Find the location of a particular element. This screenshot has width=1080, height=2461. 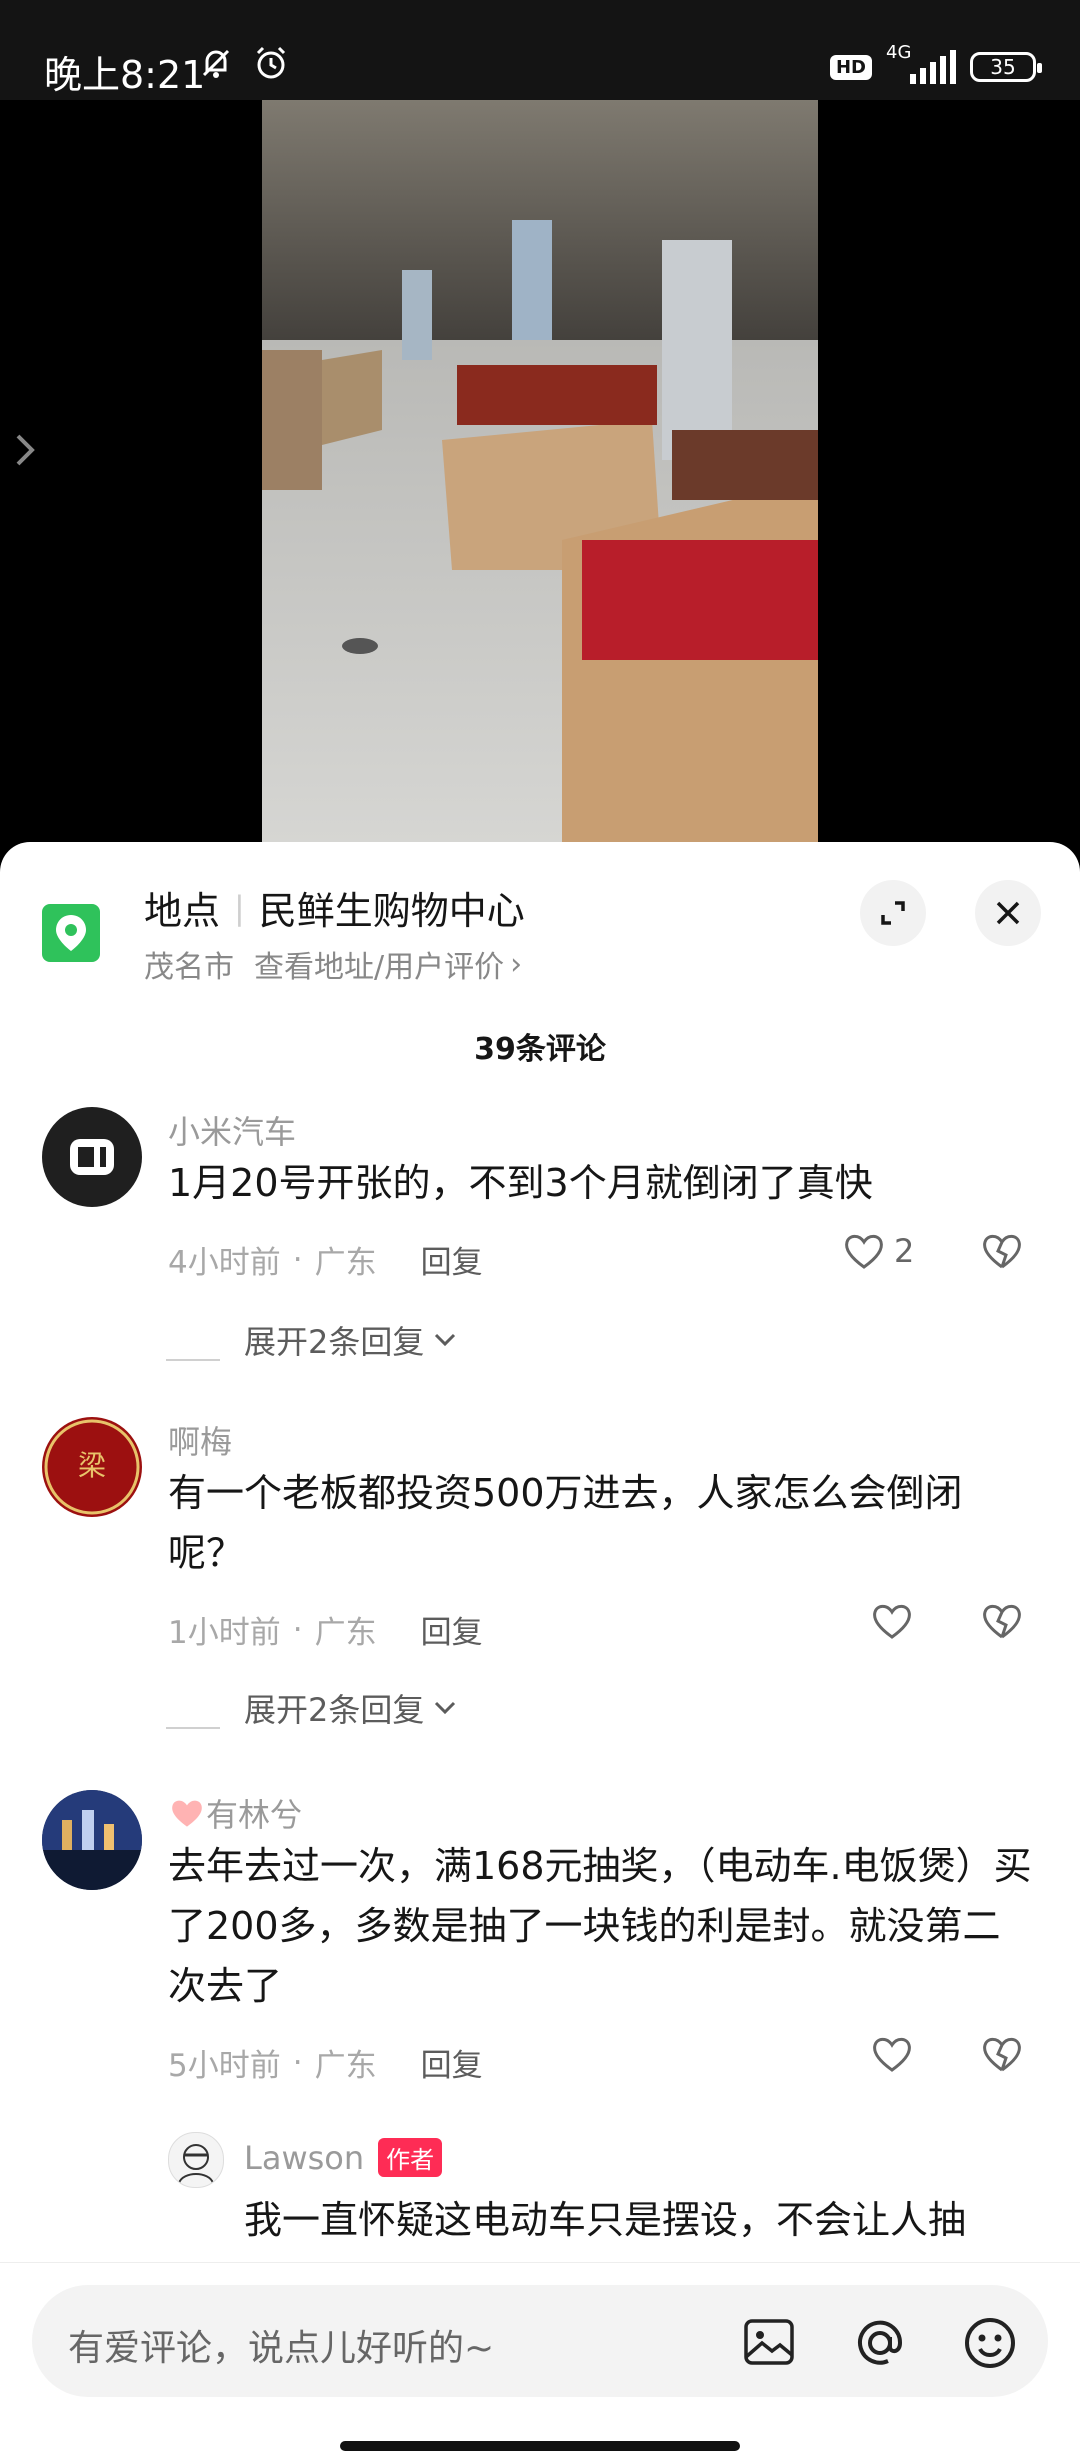

comment-username: 有林兮 is located at coordinates (254, 1815).